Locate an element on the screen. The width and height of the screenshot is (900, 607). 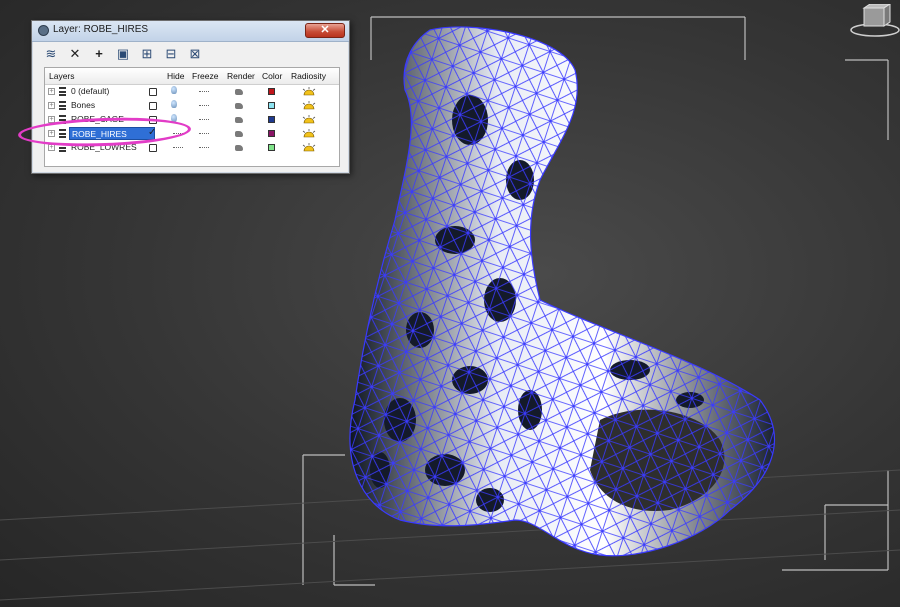
column-color: Color is located at coordinates (272, 76).